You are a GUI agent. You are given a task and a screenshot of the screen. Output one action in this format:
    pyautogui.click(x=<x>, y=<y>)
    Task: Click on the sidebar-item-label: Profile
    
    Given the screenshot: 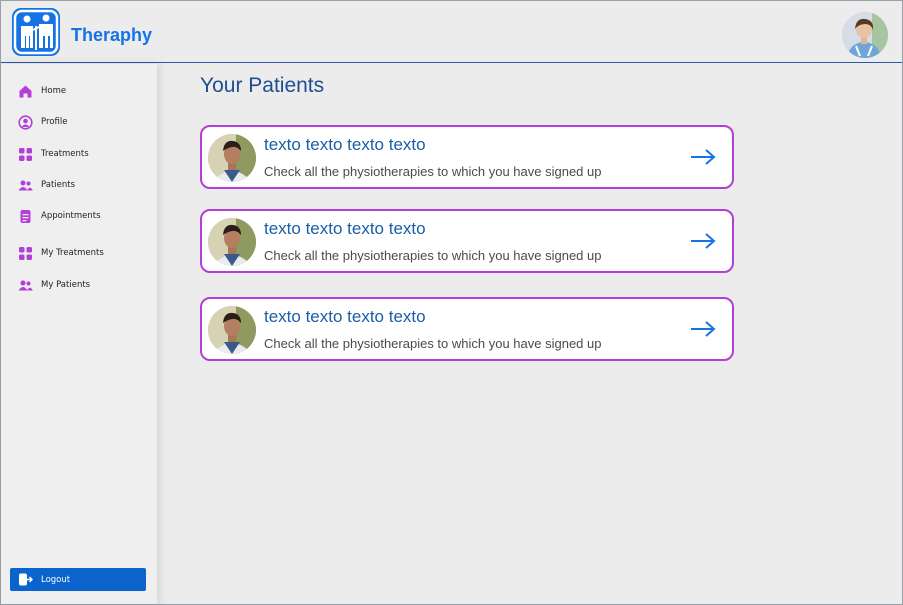 What is the action you would take?
    pyautogui.click(x=54, y=122)
    